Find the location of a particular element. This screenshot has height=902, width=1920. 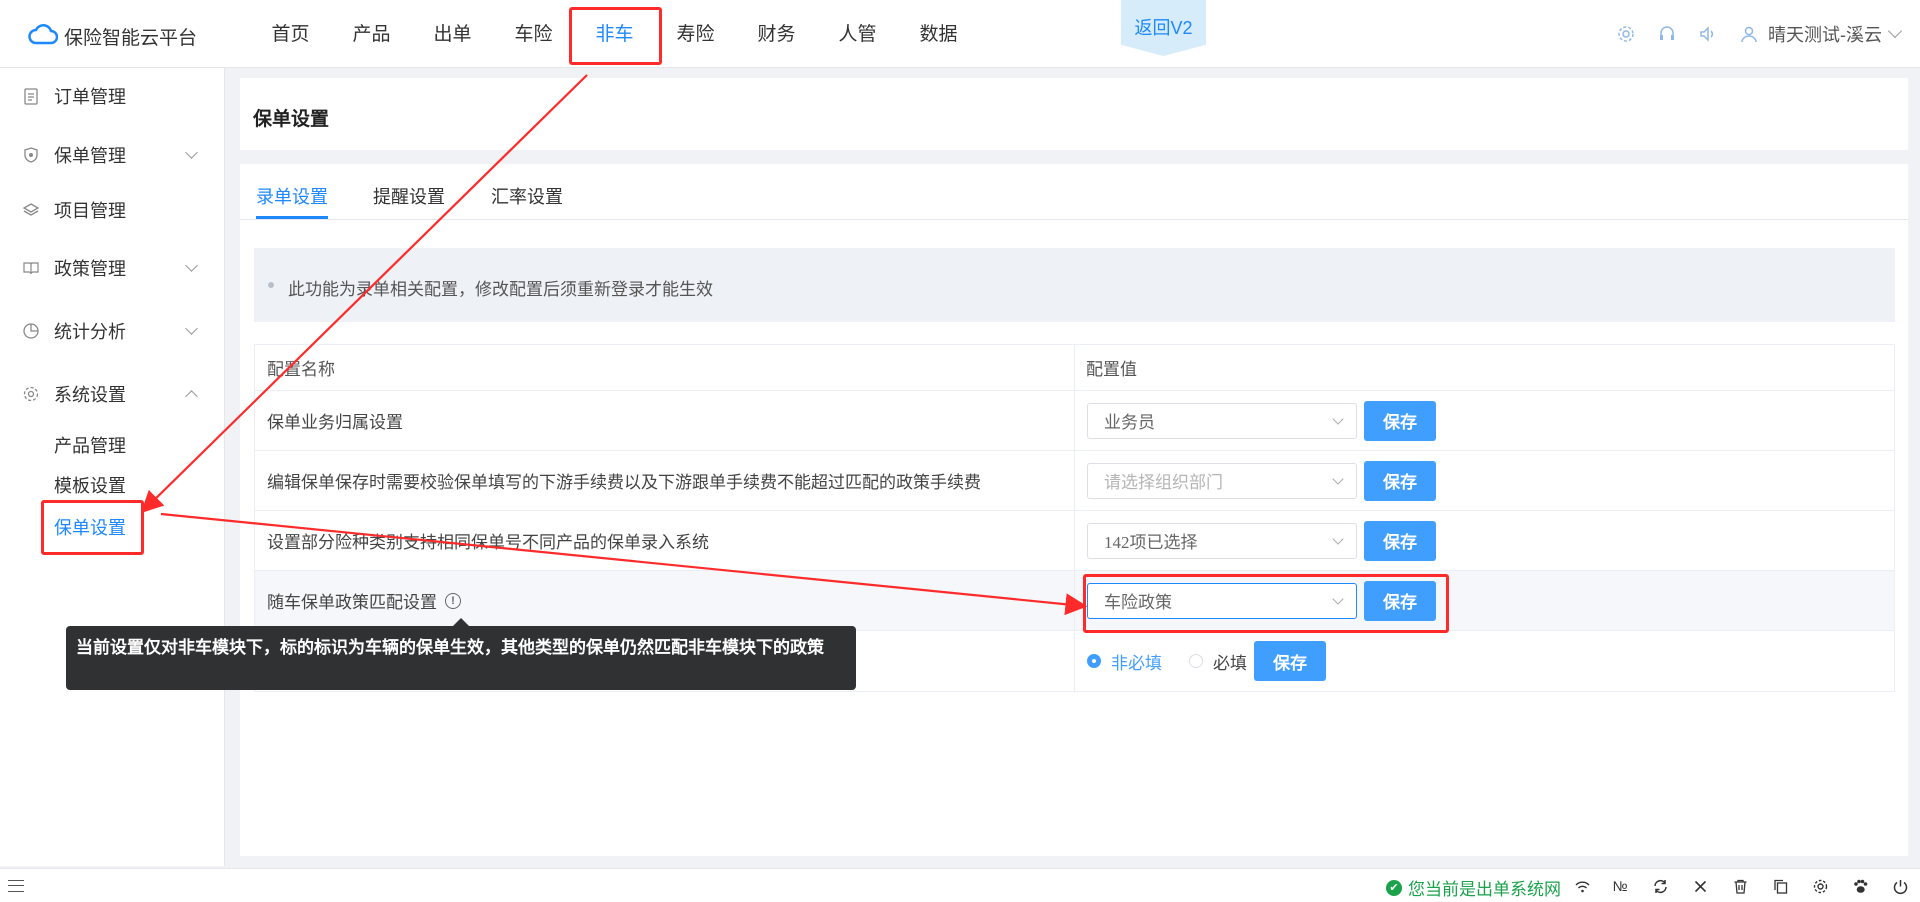

shield-icon is located at coordinates (31, 155).